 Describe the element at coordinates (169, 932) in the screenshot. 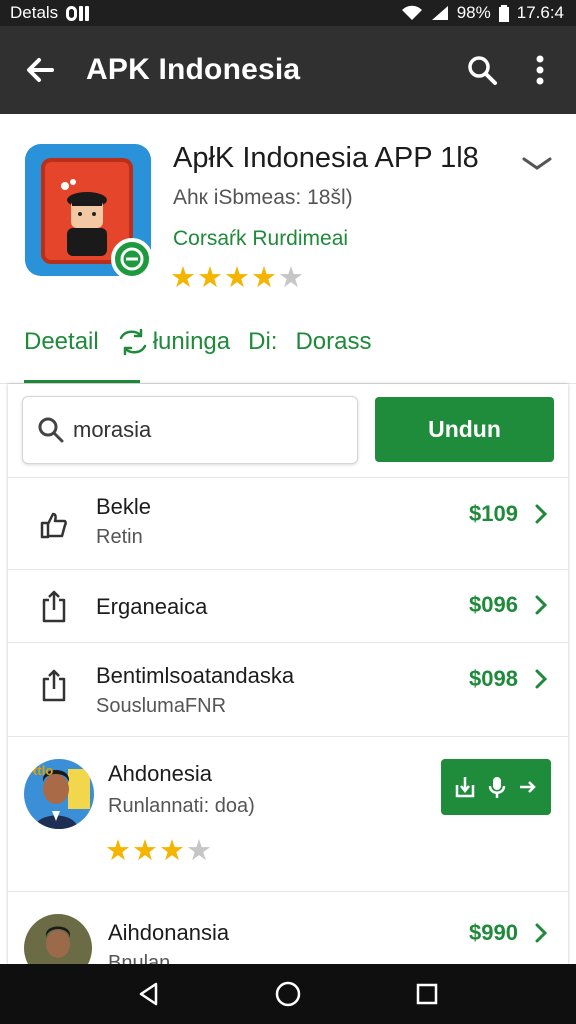

I see `list-item-title: Aihdonansia` at that location.